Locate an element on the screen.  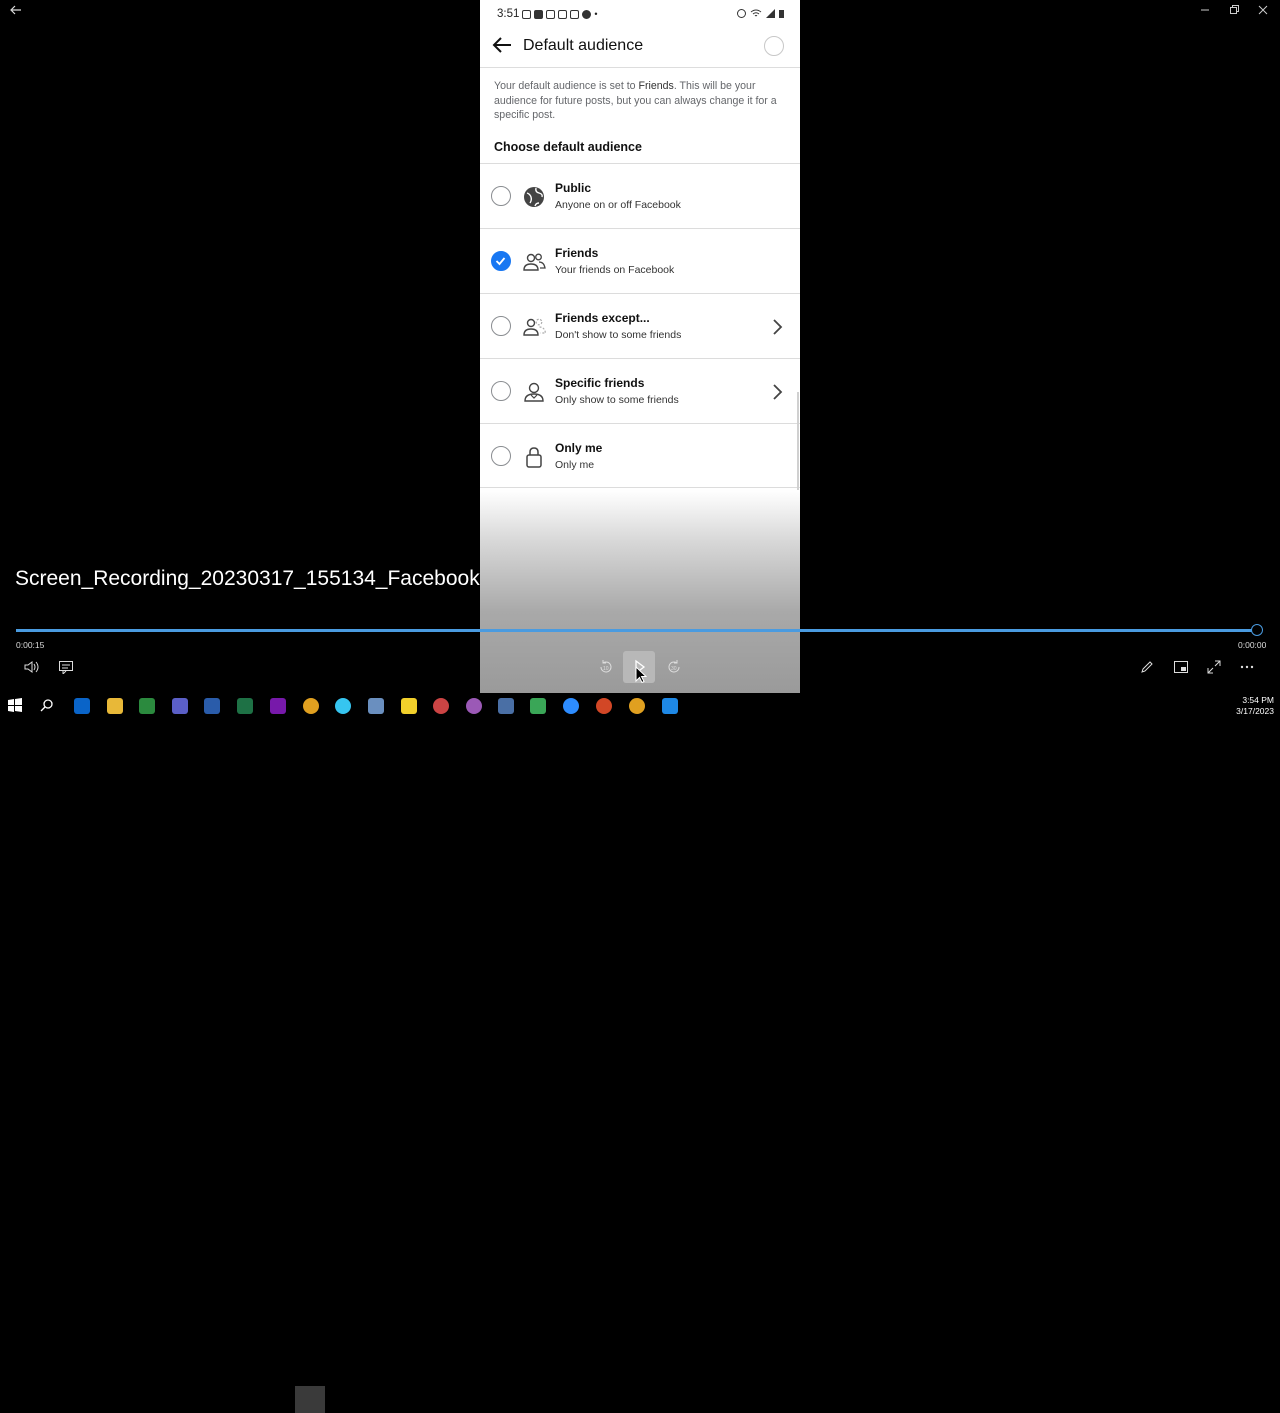
section-title: Choose default audience is located at coordinates (568, 147).